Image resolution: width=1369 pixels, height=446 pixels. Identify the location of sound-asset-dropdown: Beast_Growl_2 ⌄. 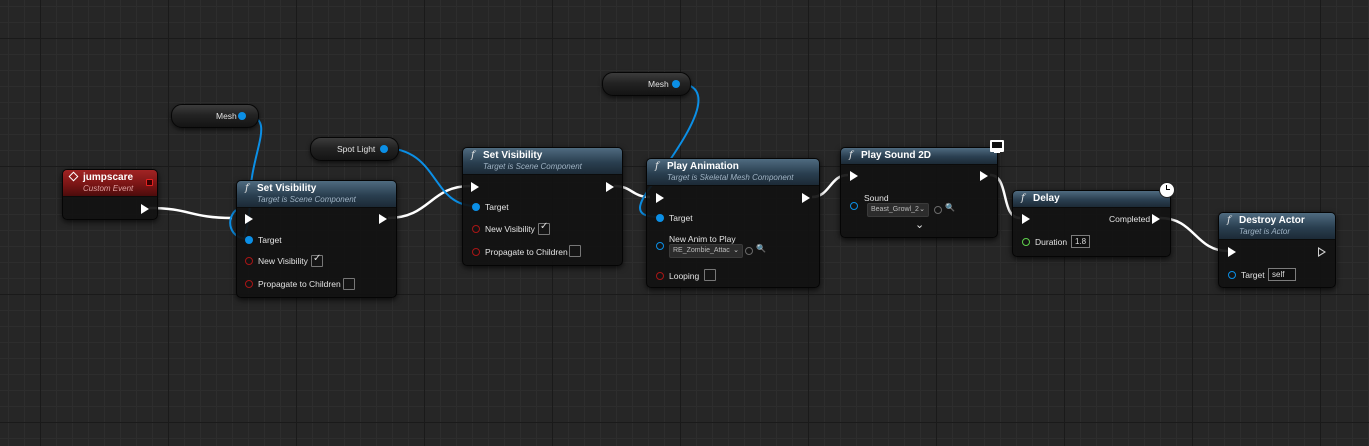
(898, 210).